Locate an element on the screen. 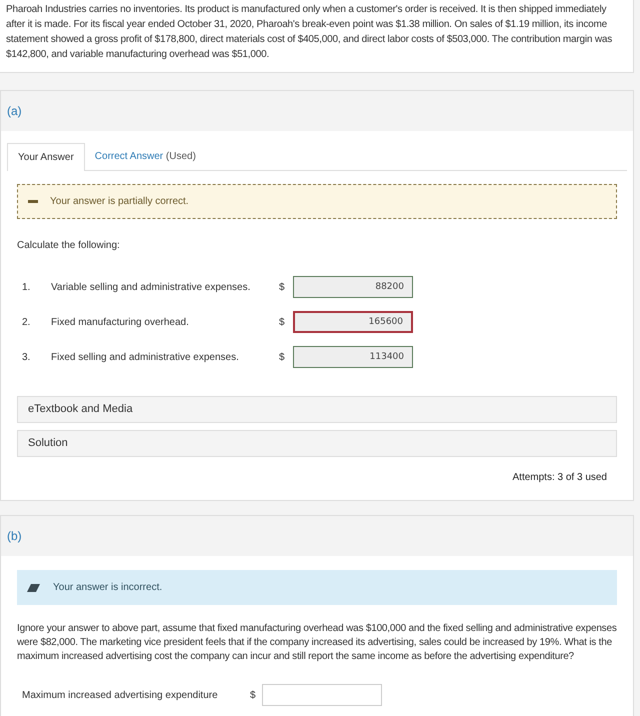 Image resolution: width=640 pixels, height=716 pixels. answer-tab: Correct Answer (Used) is located at coordinates (145, 156).